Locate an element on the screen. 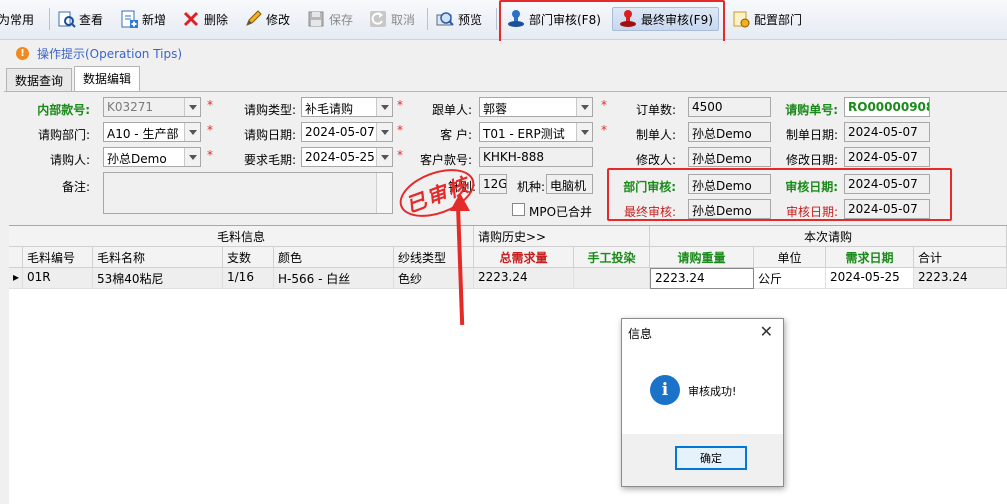  customer-style-value: KHKH-888 is located at coordinates (514, 157).